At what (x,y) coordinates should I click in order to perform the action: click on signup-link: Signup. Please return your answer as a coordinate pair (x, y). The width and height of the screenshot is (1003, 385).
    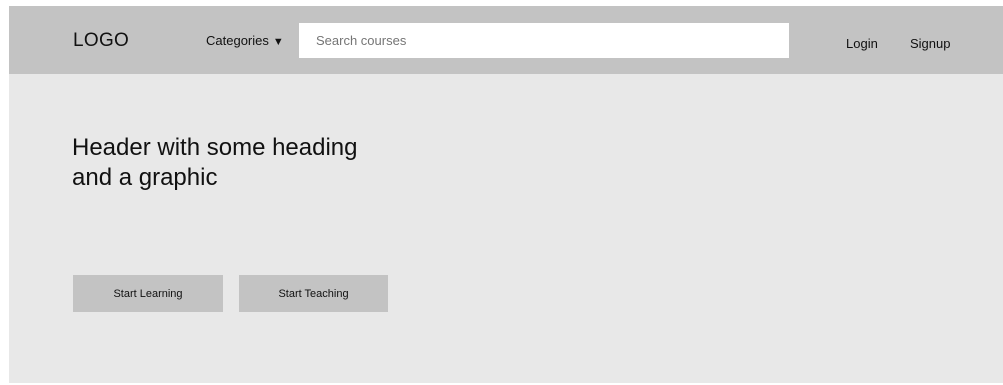
    Looking at the image, I should click on (930, 44).